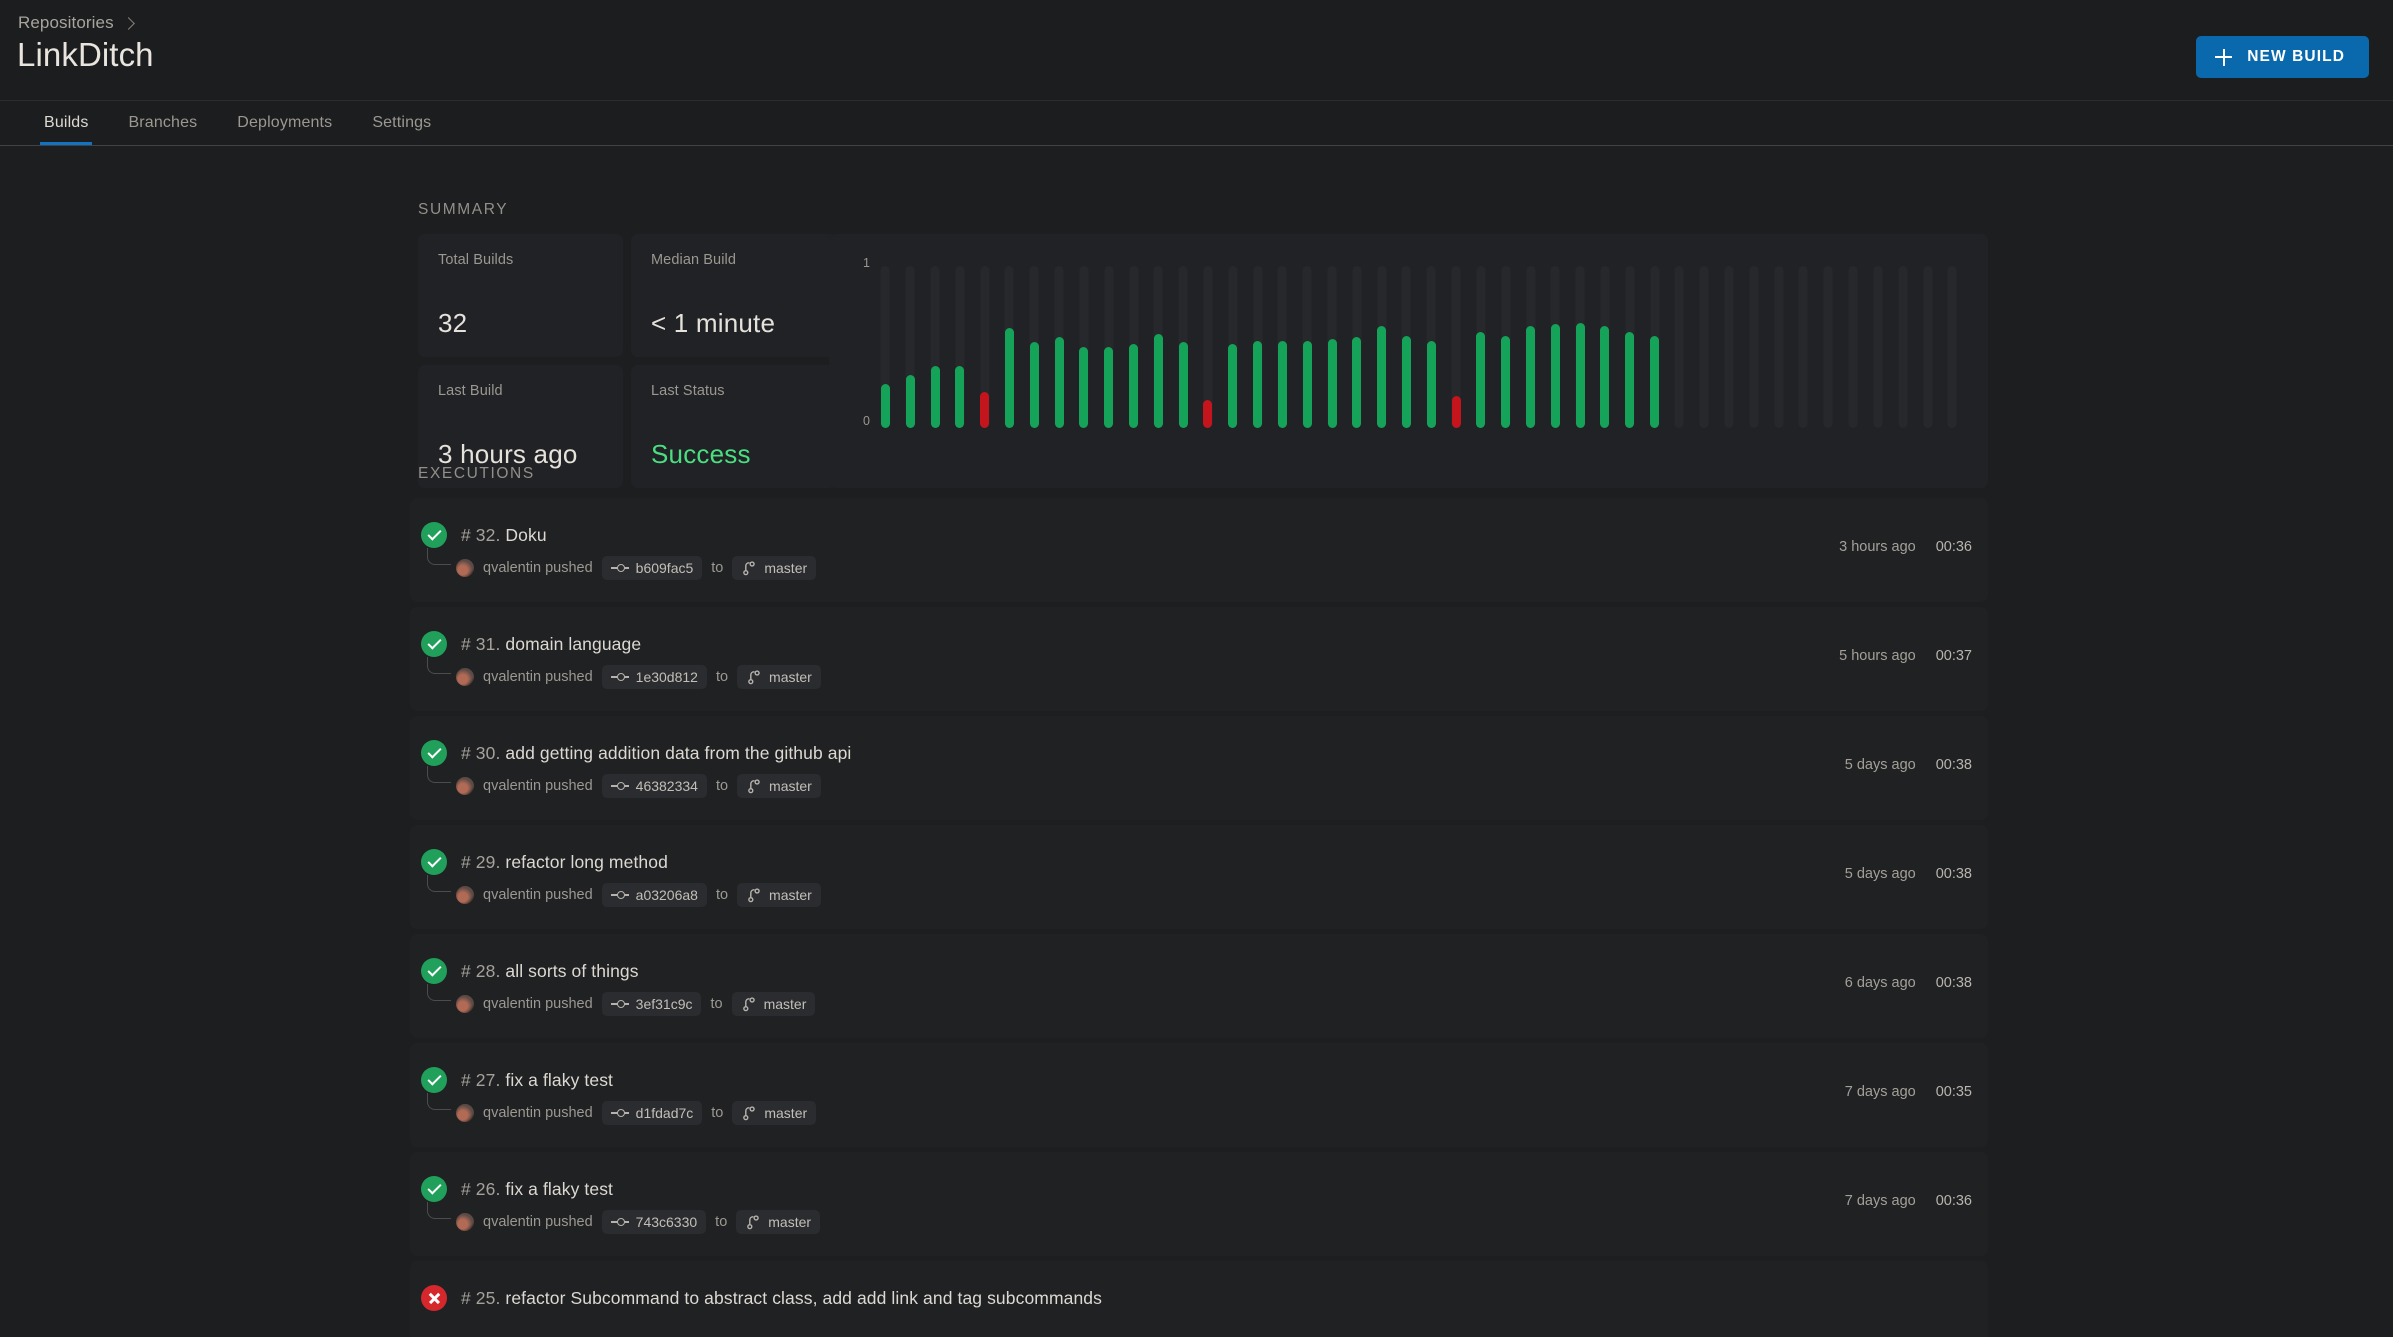 This screenshot has height=1337, width=2393. What do you see at coordinates (66, 23) in the screenshot?
I see `breadcrumb-repositories-link: Repositories` at bounding box center [66, 23].